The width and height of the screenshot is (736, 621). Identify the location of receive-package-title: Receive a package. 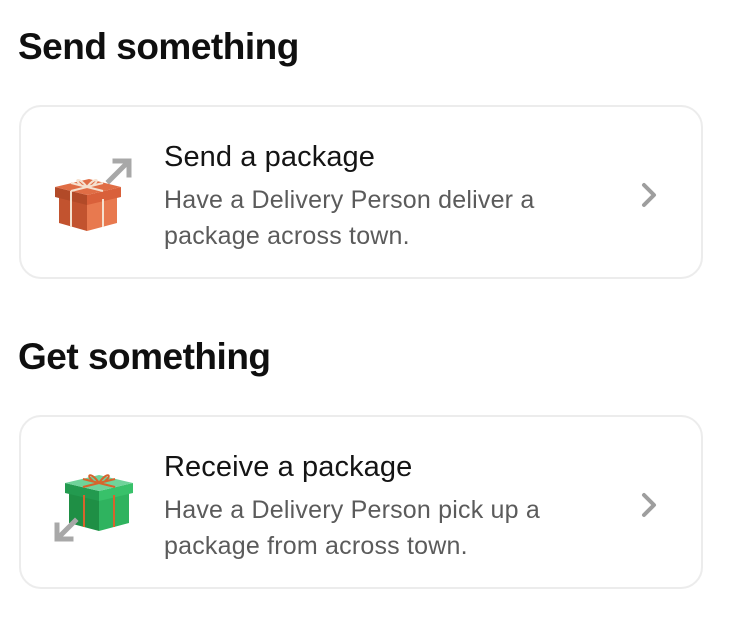
(288, 467).